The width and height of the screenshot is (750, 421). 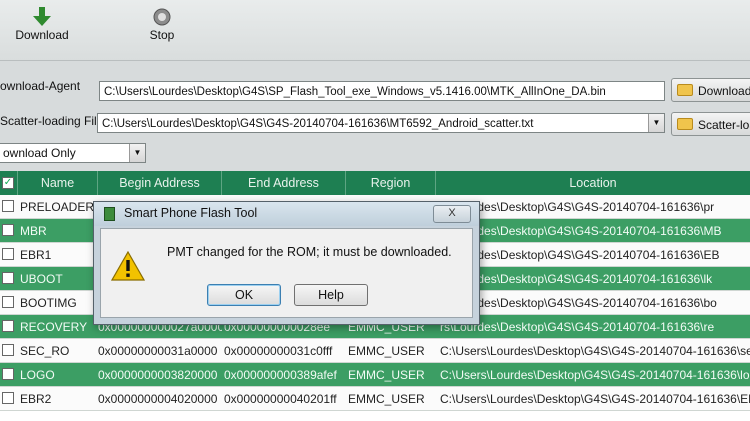 I want to click on cell-begin-address: 0x00000000031a0000, so click(x=158, y=351).